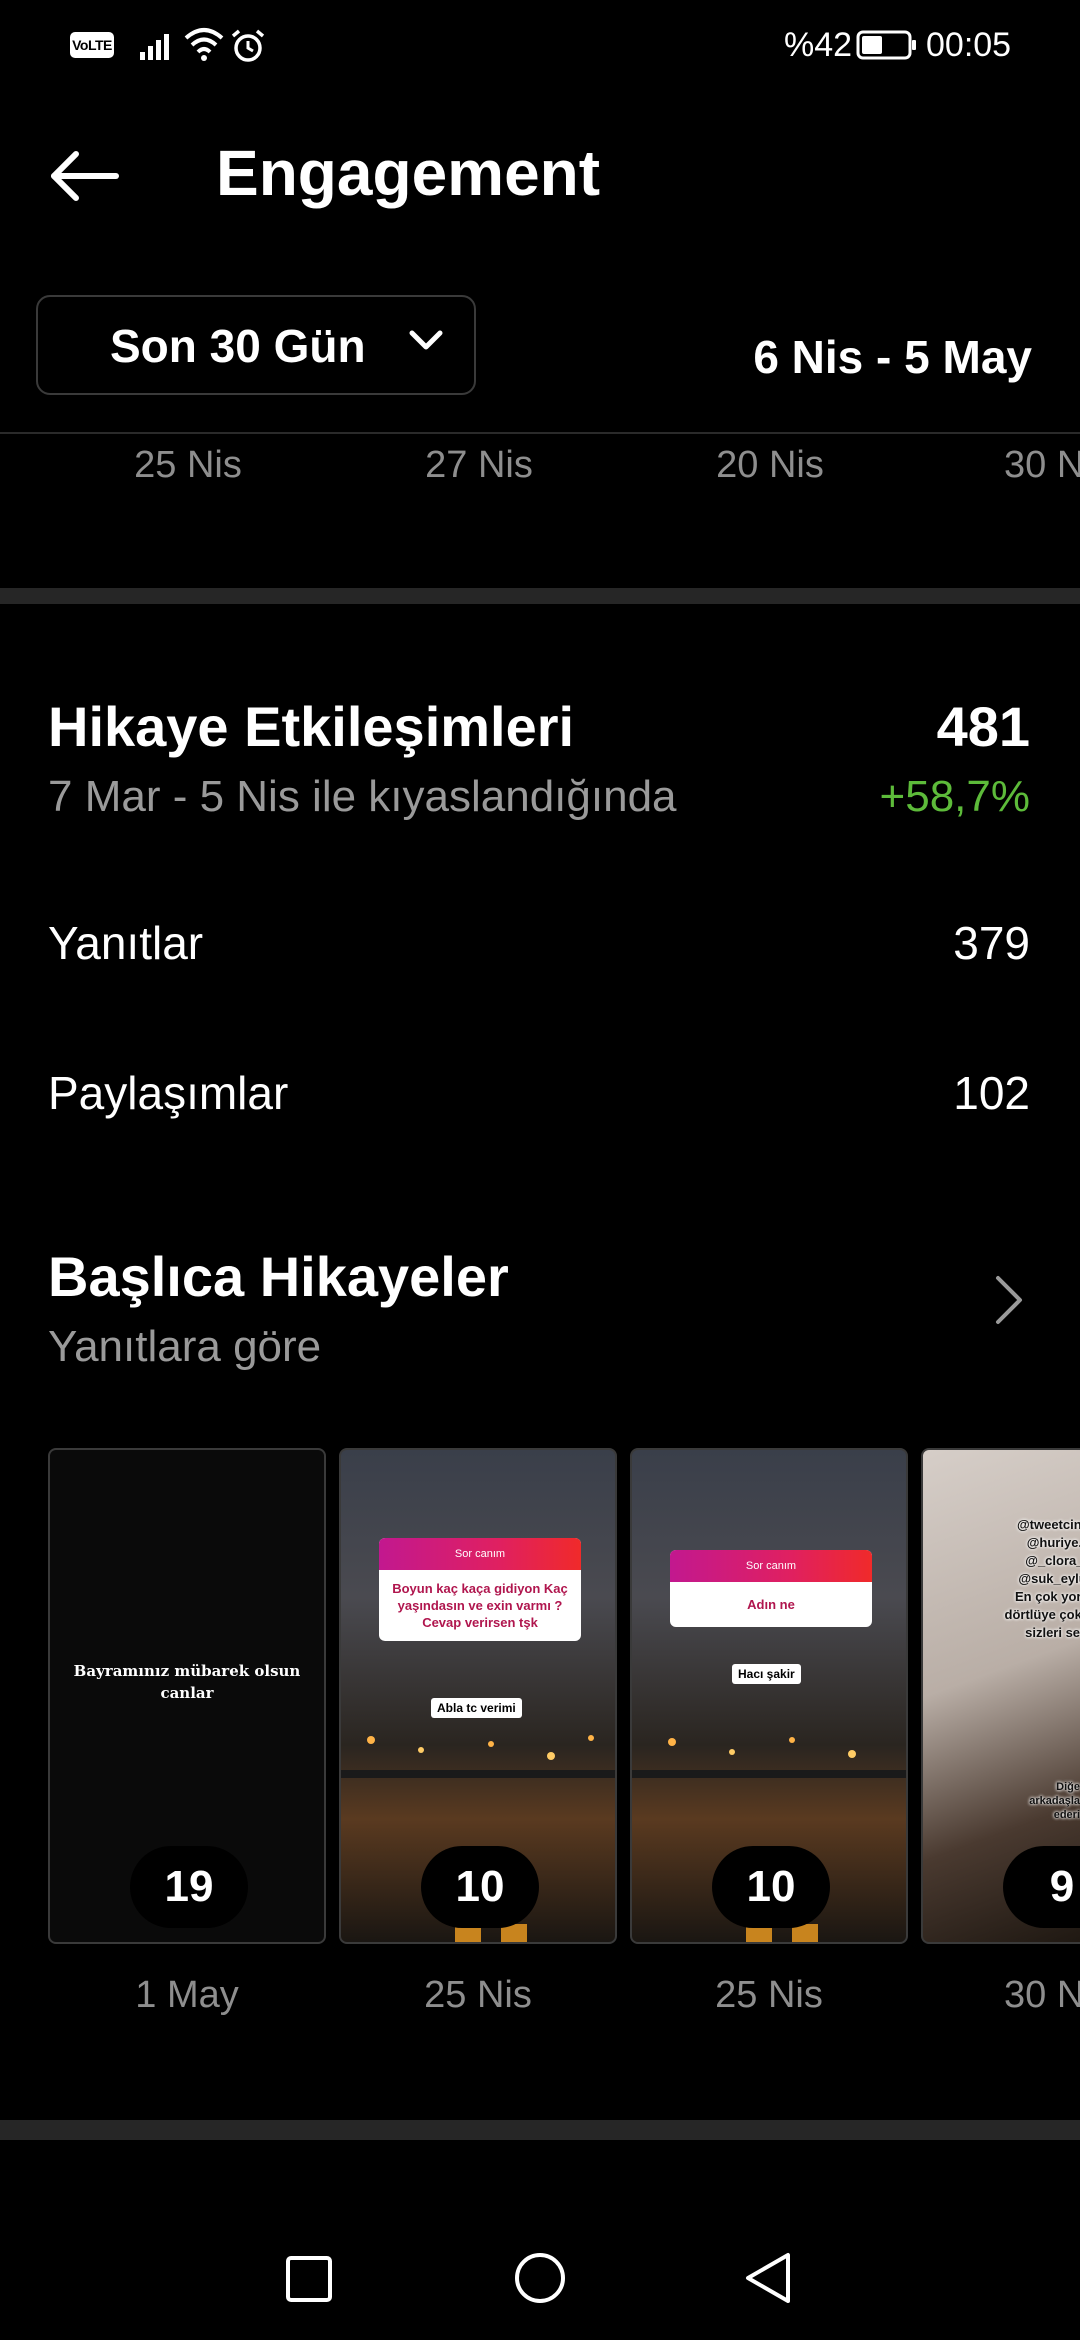 The width and height of the screenshot is (1080, 2340). Describe the element at coordinates (1049, 1578) in the screenshot. I see `story-caption-line: @suk_eylul_` at that location.